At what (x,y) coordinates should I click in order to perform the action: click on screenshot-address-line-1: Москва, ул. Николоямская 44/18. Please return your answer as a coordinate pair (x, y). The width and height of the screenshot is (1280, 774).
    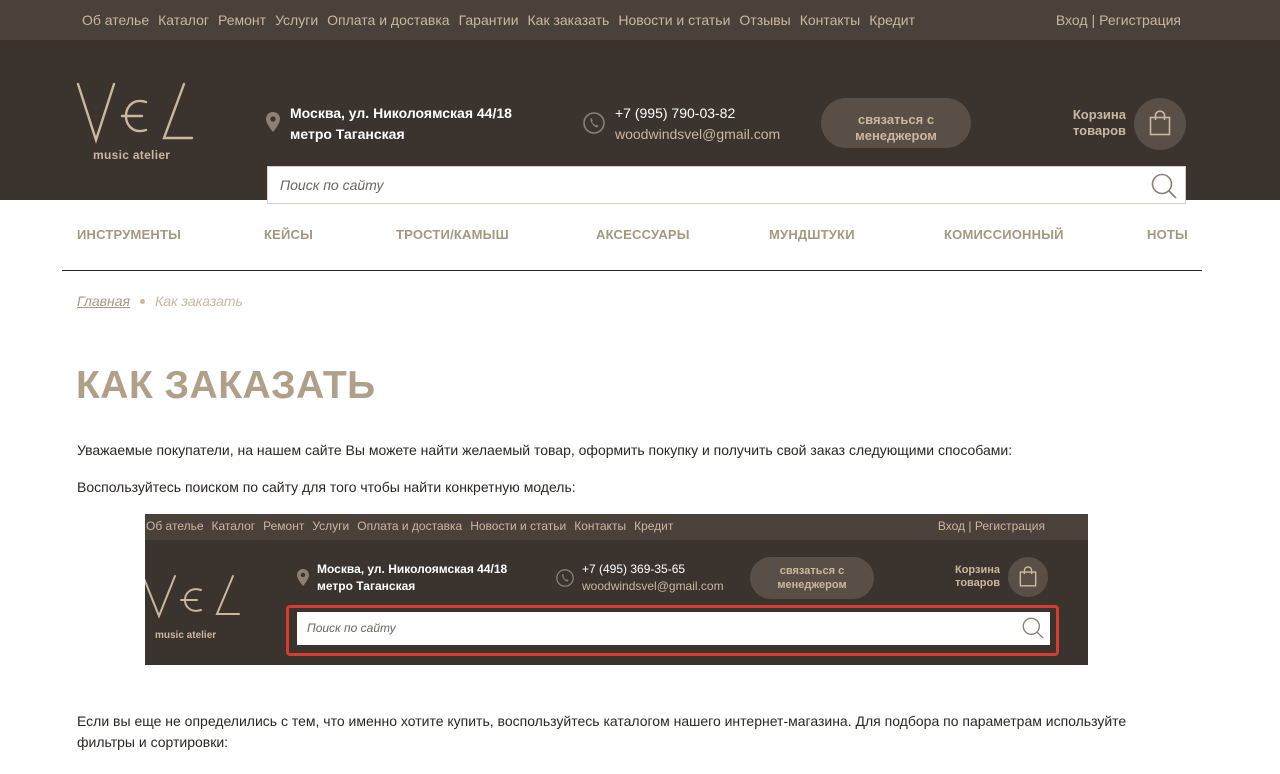
    Looking at the image, I should click on (412, 569).